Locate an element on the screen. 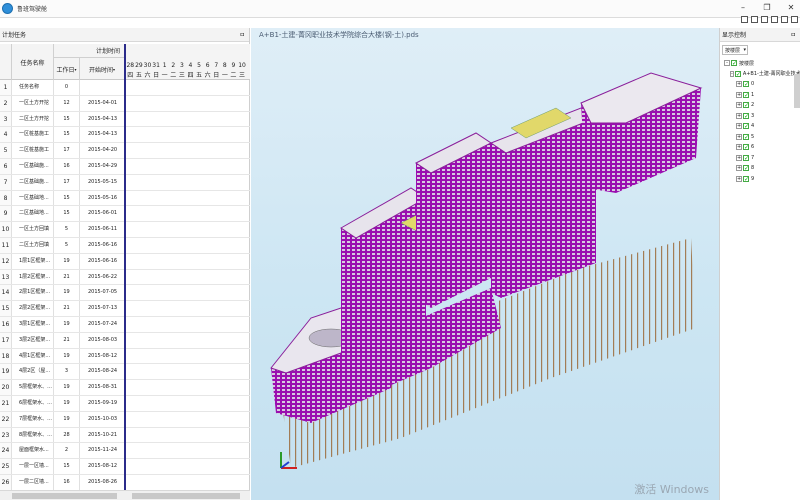 The width and height of the screenshot is (800, 500). tree-node: + ✓ 2 is located at coordinates (762, 105).